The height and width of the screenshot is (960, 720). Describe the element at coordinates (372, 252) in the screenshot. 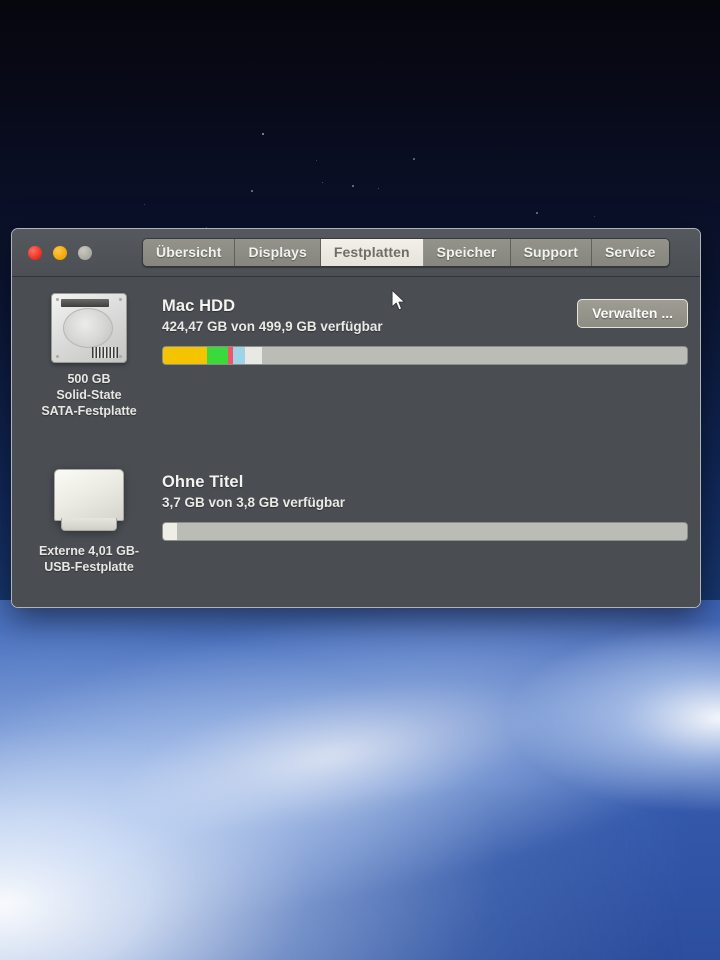

I see `tab-festplatten: Festplatten` at that location.